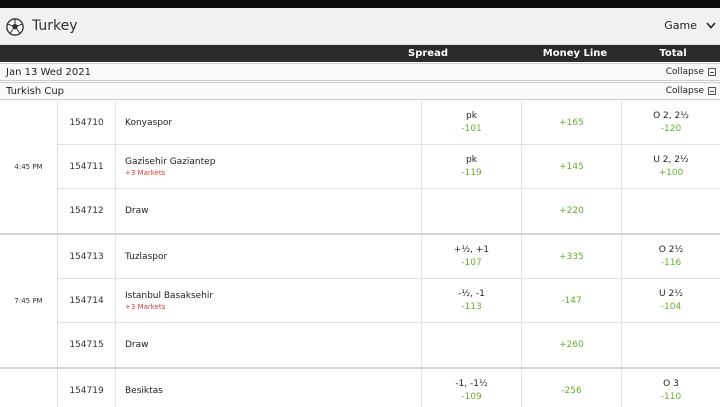 This screenshot has height=407, width=720. What do you see at coordinates (273, 123) in the screenshot?
I see `team-name: Konyaspor` at bounding box center [273, 123].